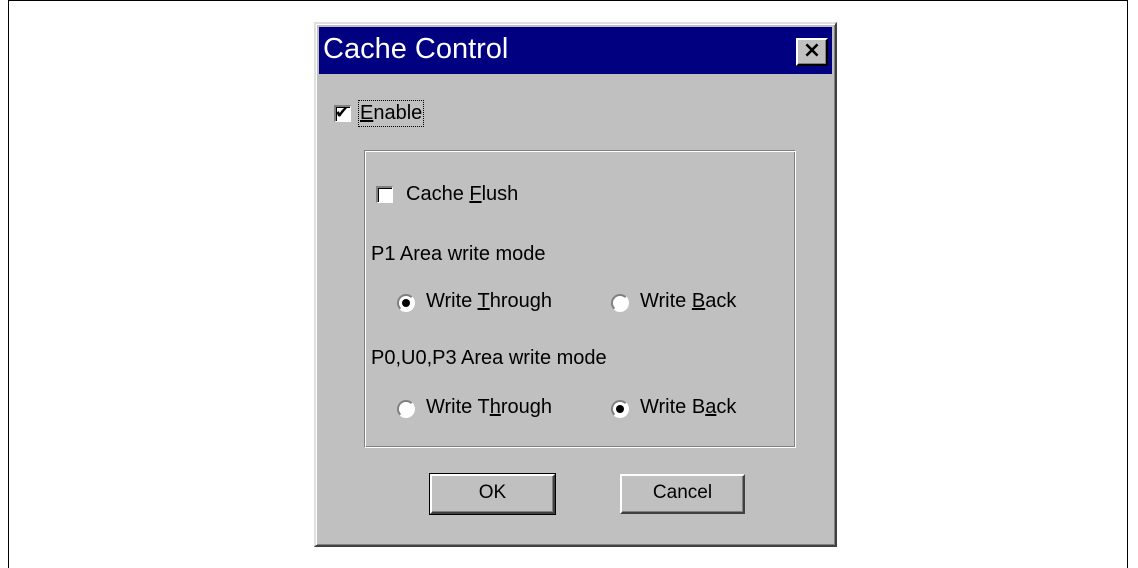  Describe the element at coordinates (458, 254) in the screenshot. I see `p1-area-heading: P1 Area write mode` at that location.